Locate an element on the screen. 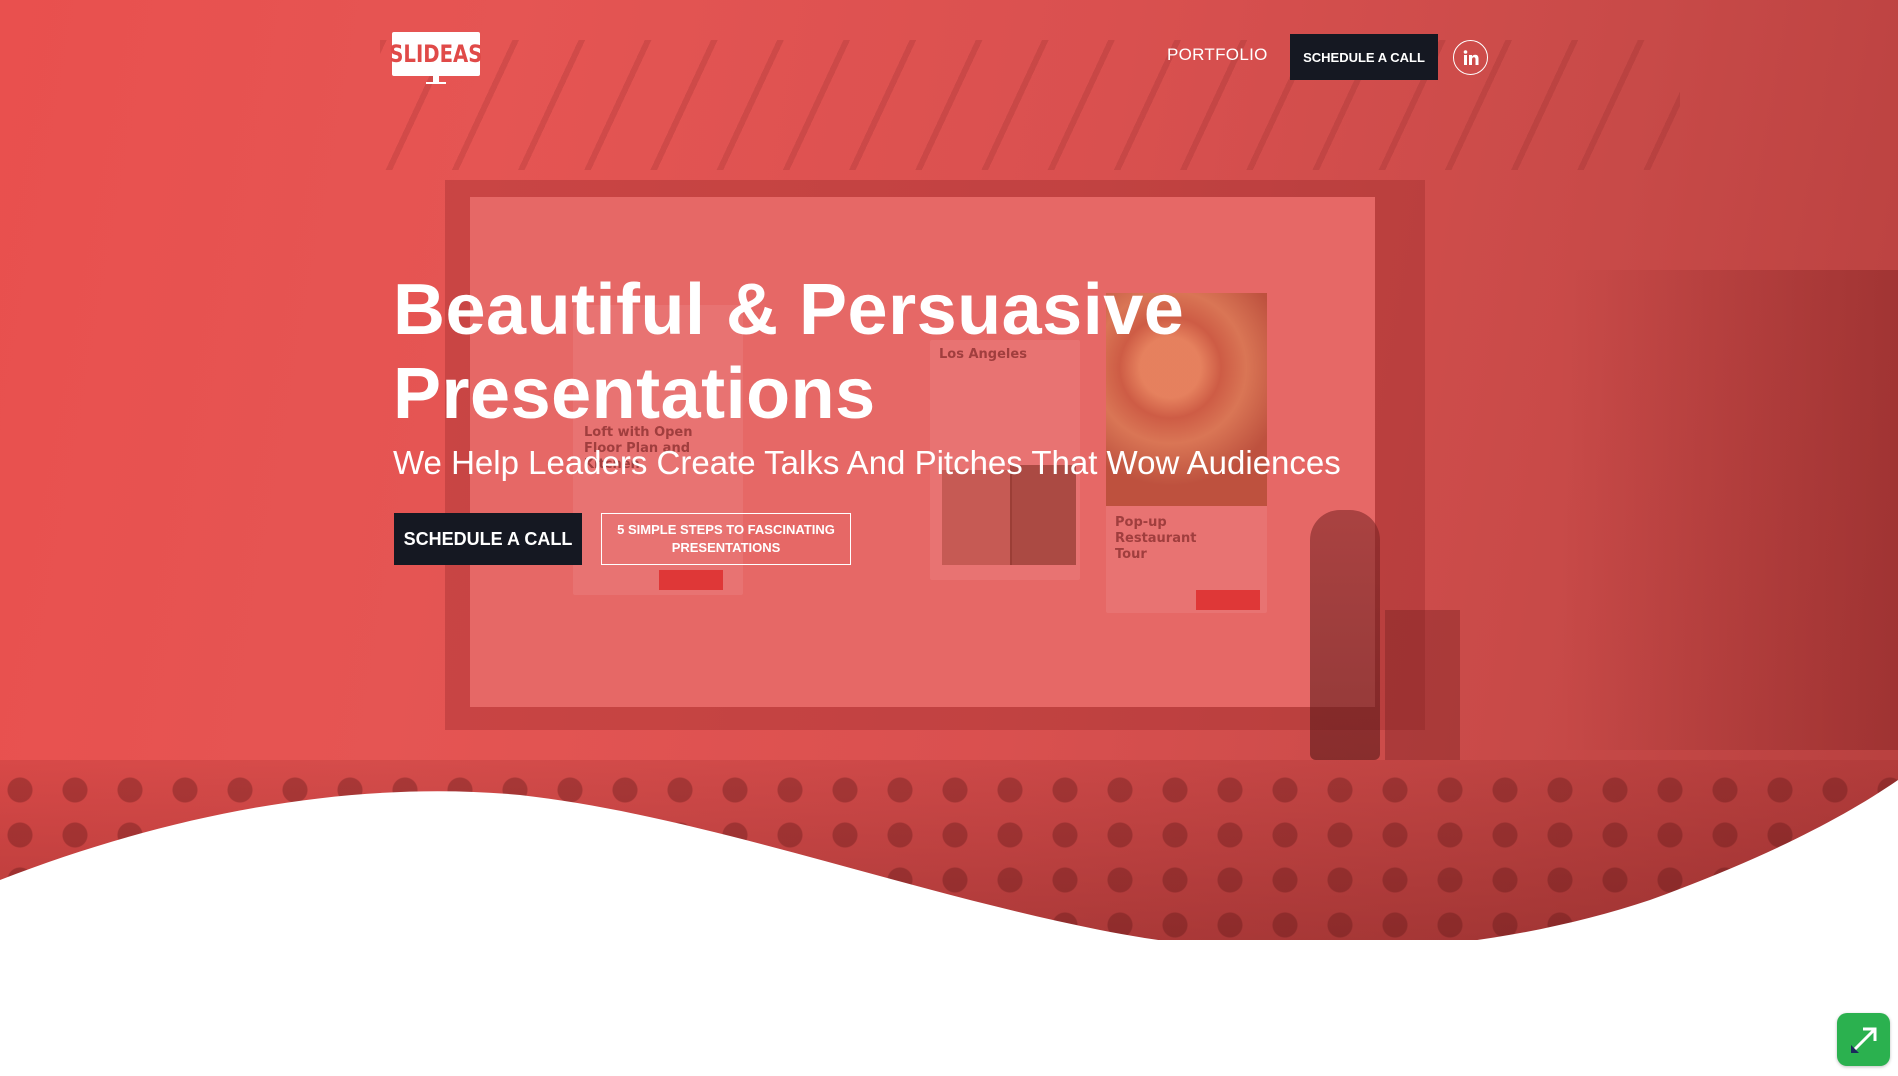 This screenshot has width=1898, height=1076. shortcut-glyph is located at coordinates (1863, 1040).